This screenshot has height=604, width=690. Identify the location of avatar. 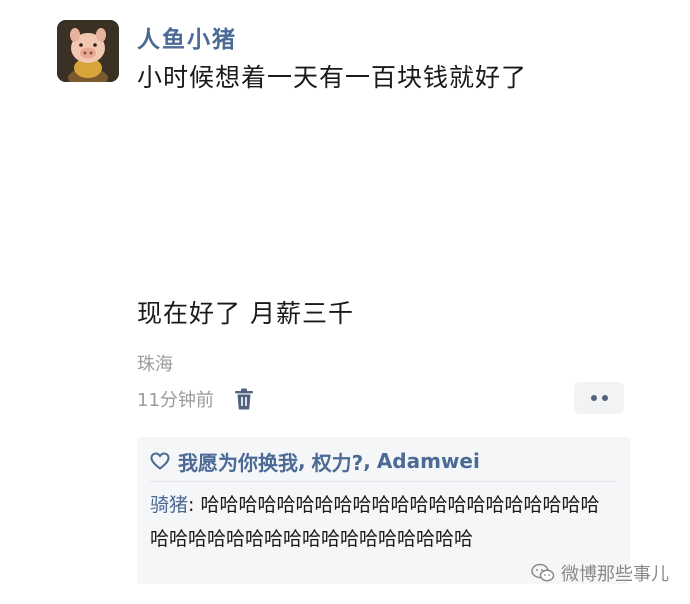
(88, 51).